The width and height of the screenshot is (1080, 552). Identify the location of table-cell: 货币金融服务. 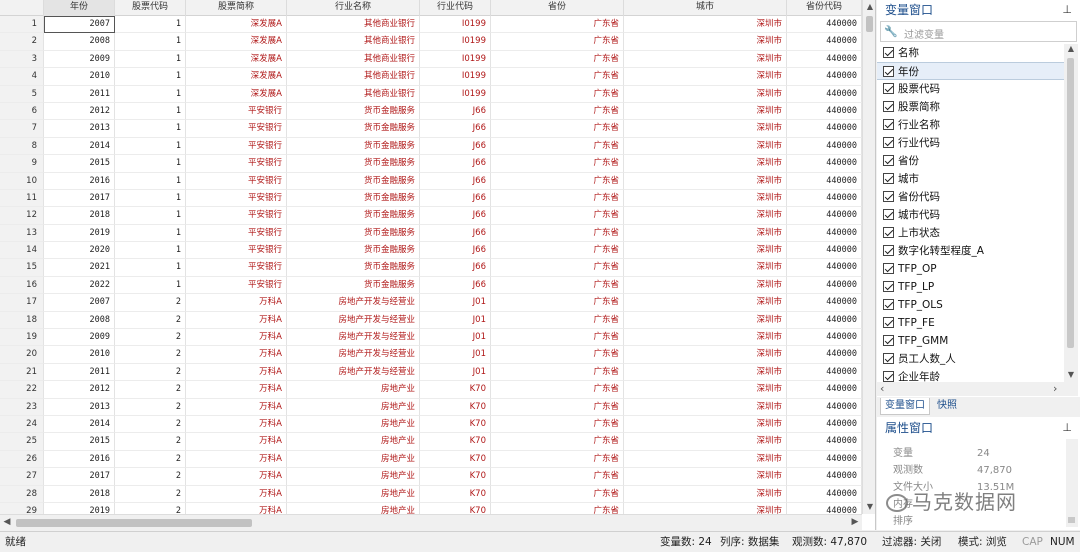
(353, 285).